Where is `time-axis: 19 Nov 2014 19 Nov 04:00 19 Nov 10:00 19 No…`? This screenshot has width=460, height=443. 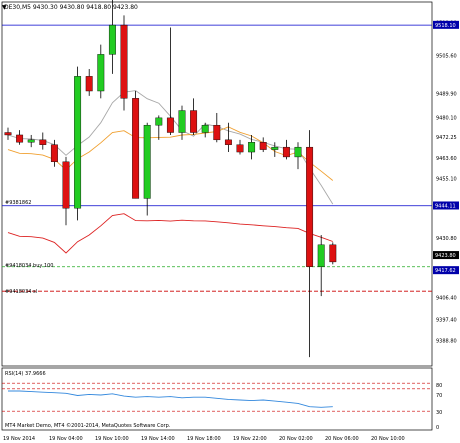
time-axis: 19 Nov 2014 19 Nov 04:00 19 Nov 10:00 19 No… is located at coordinates (204, 439).